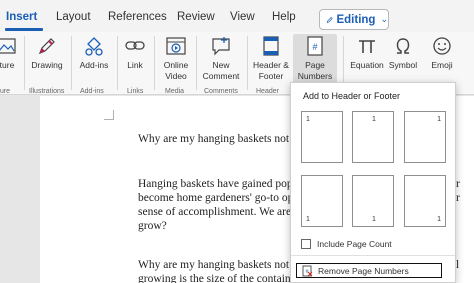 Image resolution: width=474 pixels, height=283 pixels. I want to click on thumbnail-top-center: 1, so click(373, 137).